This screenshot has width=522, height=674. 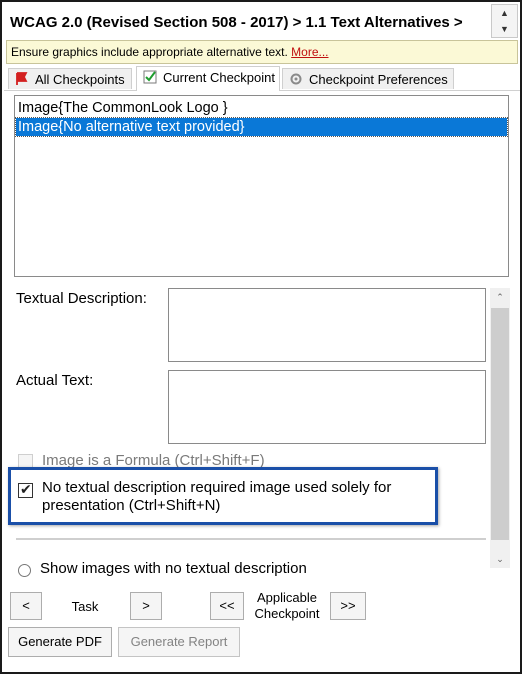 I want to click on scroll-down-icon: ⌄, so click(x=500, y=559).